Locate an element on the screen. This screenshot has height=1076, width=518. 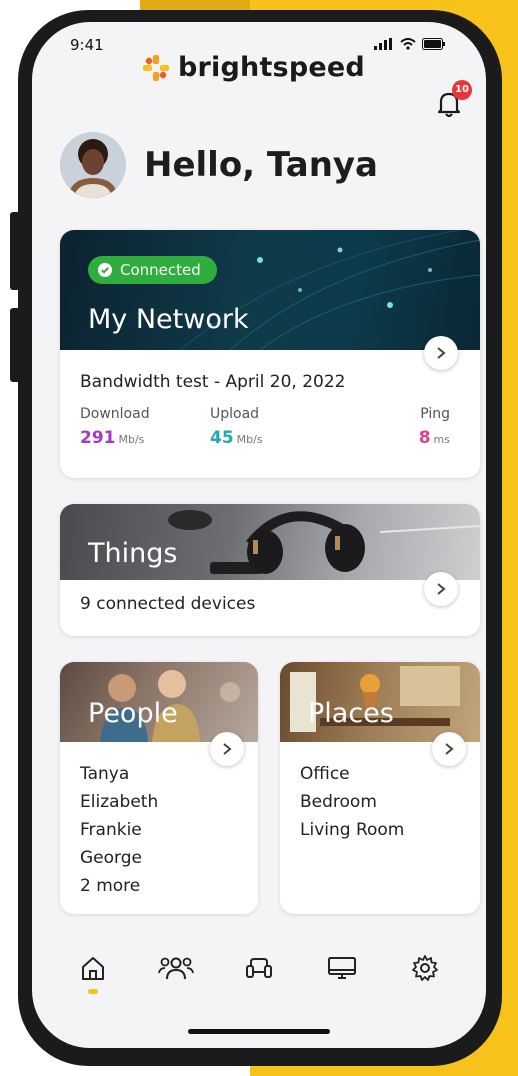
network-card-image: Connected My Network is located at coordinates (270, 290).